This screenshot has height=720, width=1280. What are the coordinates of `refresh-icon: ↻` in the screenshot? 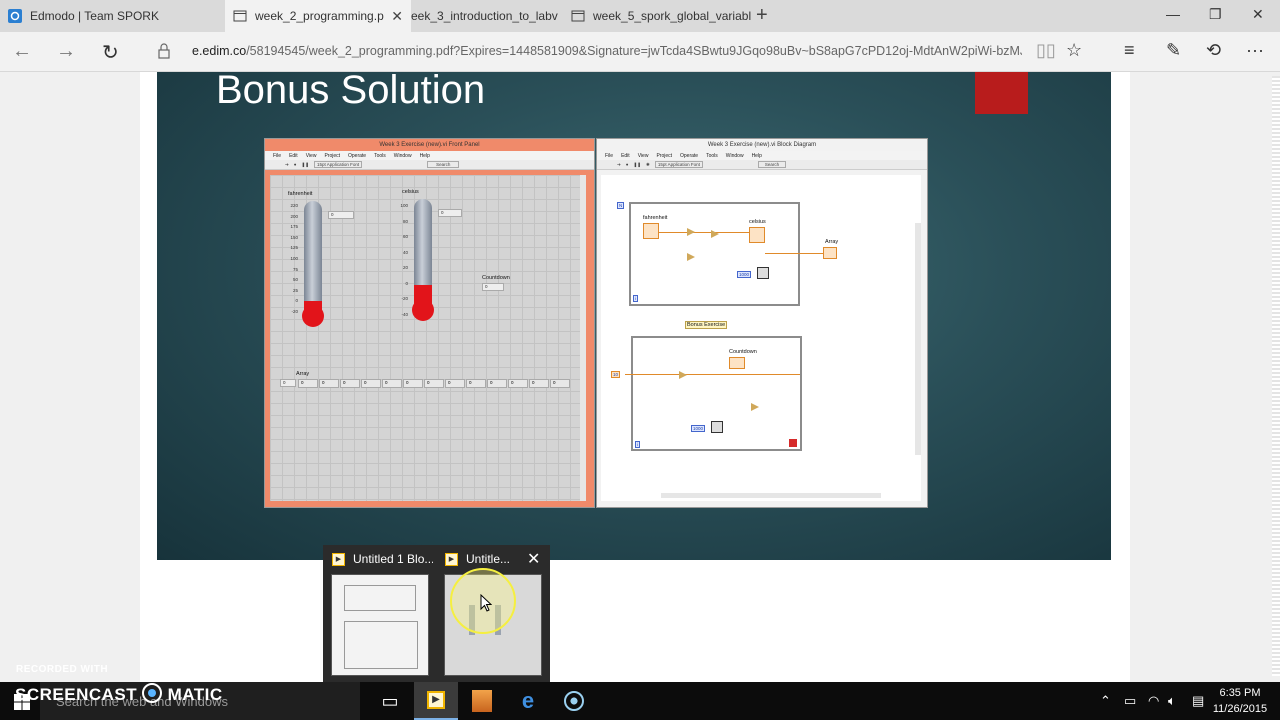 It's located at (110, 52).